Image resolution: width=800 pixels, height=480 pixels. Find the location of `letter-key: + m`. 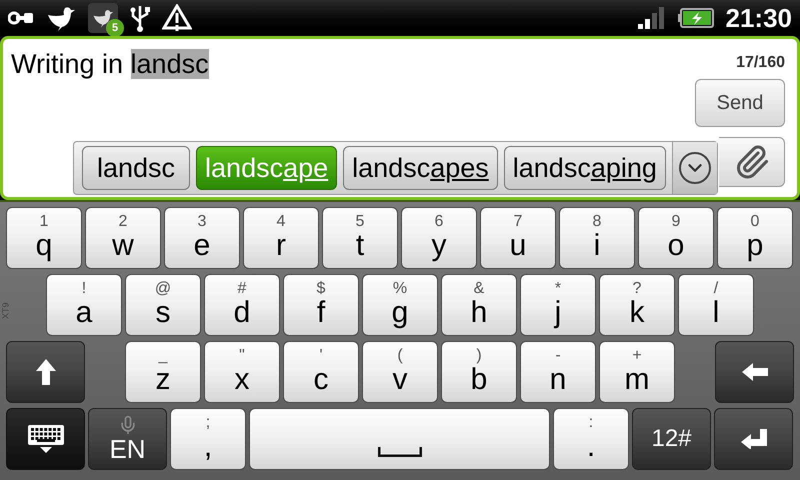

letter-key: + m is located at coordinates (637, 372).